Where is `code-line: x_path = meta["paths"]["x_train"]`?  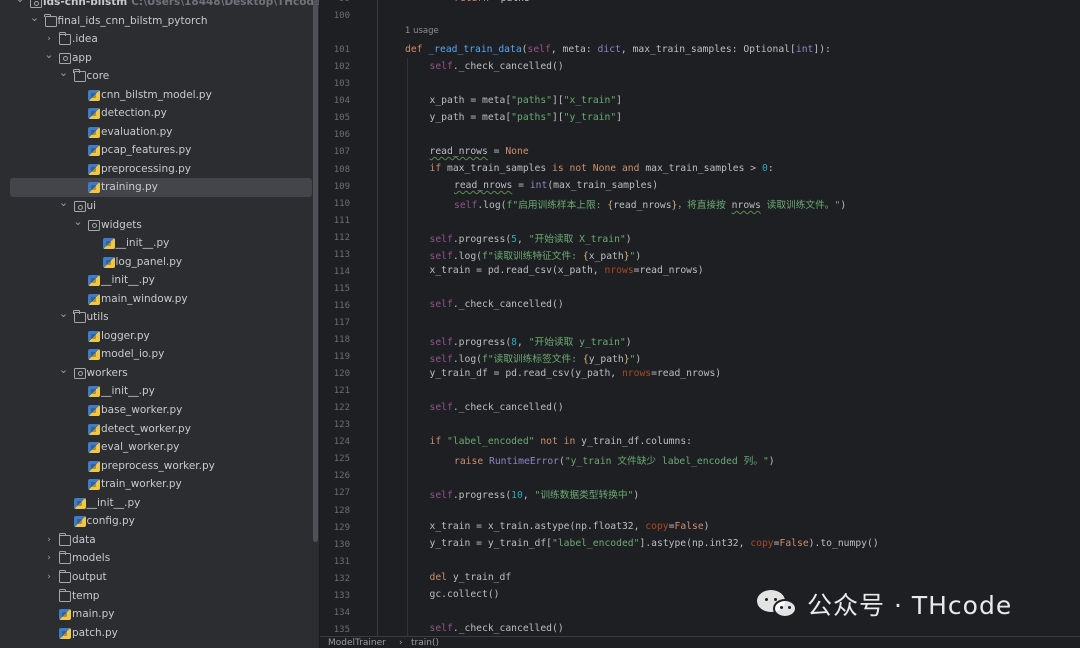 code-line: x_path = meta["paths"]["x_train"] is located at coordinates (526, 100).